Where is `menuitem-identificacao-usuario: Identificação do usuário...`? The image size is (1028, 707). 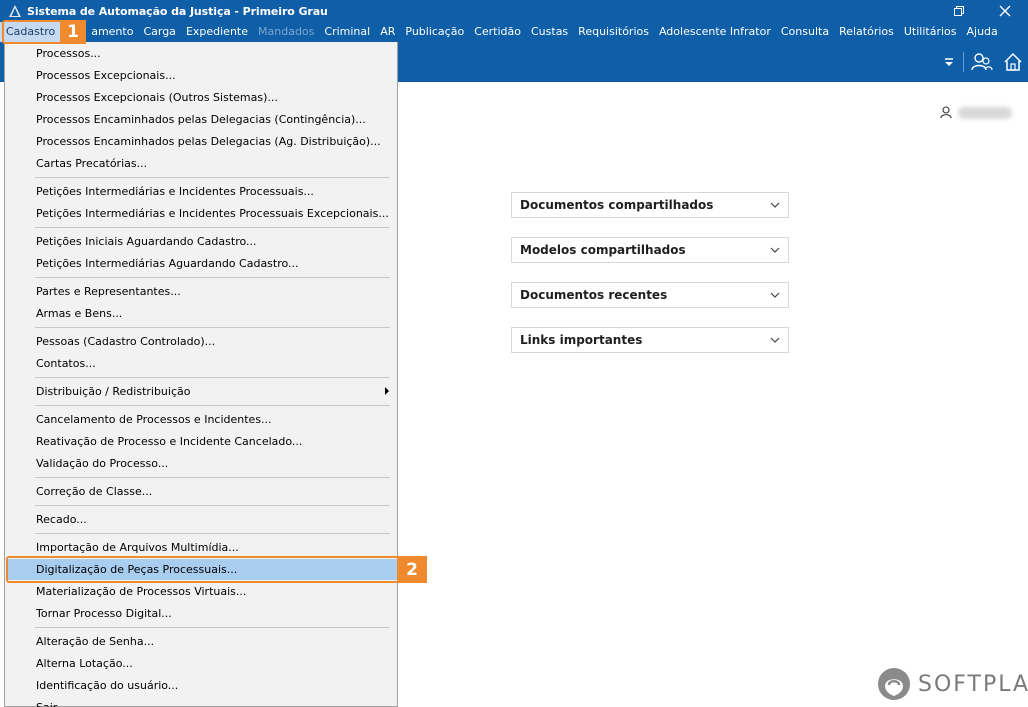
menuitem-identificacao-usuario: Identificação do usuário... is located at coordinates (107, 686).